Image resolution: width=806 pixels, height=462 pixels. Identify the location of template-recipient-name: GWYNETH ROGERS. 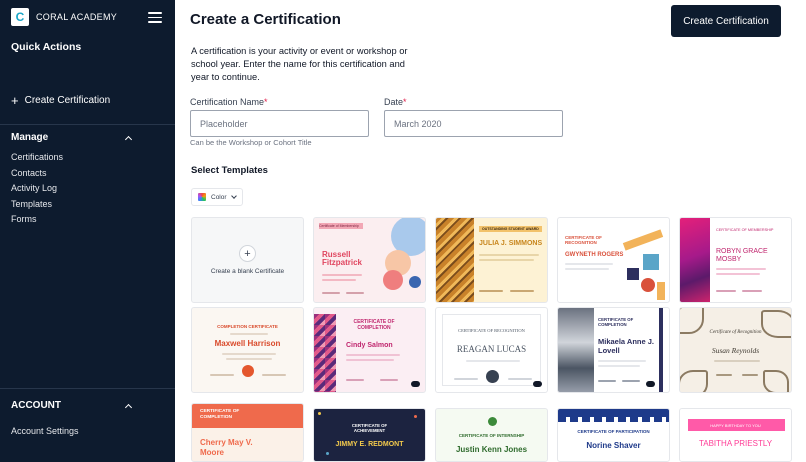
(594, 255).